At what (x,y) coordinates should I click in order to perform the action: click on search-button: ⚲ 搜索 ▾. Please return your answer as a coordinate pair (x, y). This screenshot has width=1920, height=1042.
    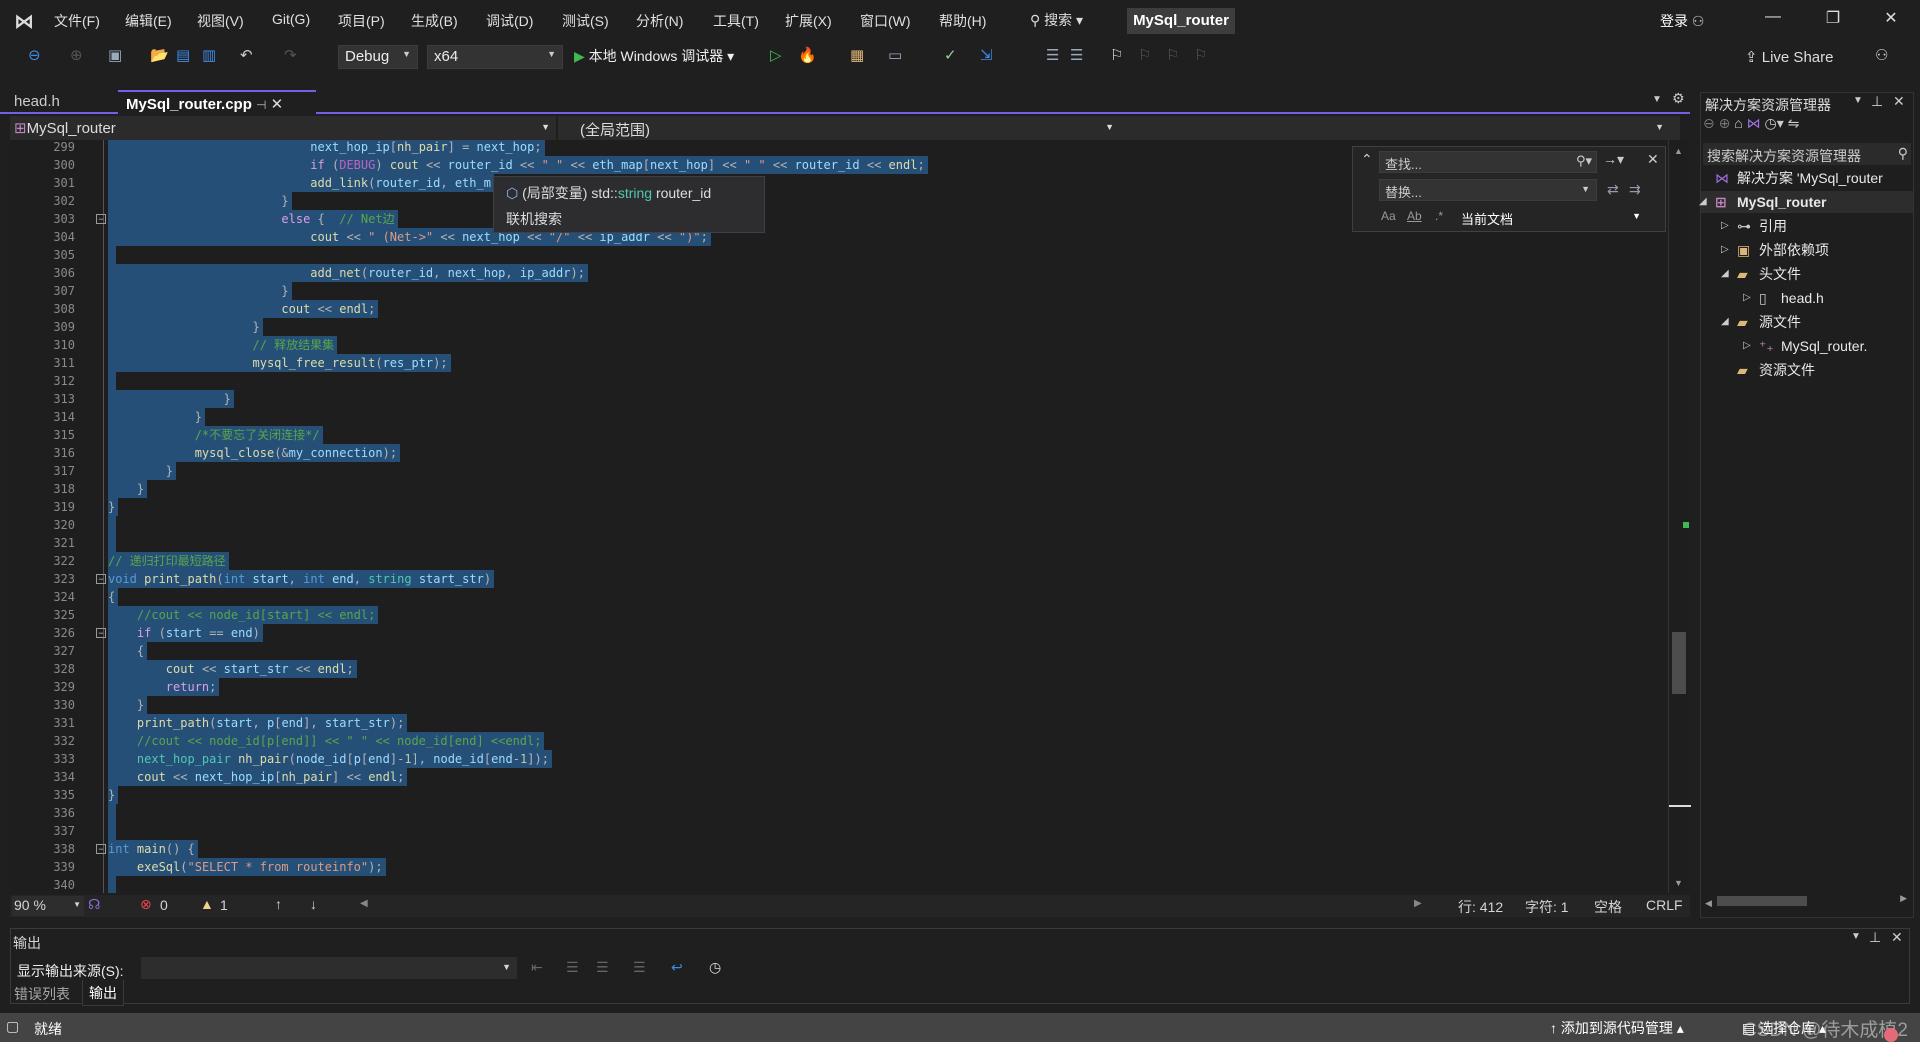
    Looking at the image, I should click on (1056, 20).